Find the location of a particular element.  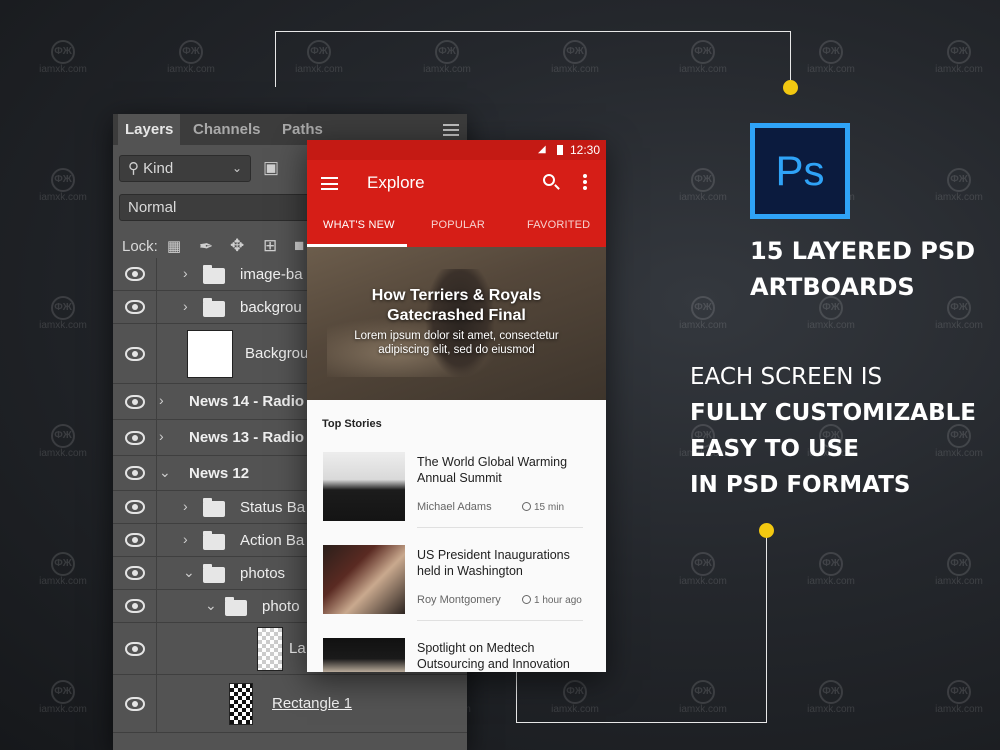

layer-name: photo is located at coordinates (281, 606).